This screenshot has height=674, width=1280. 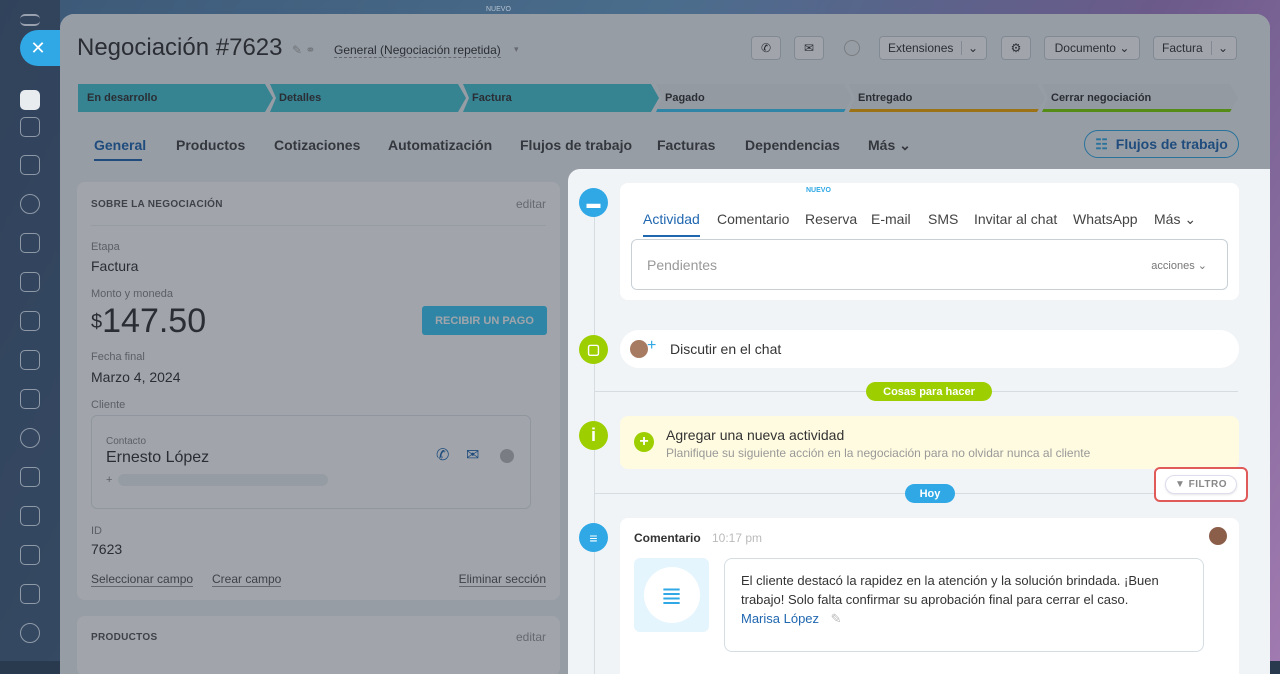 I want to click on invoice-button: Factura ⌄, so click(x=1195, y=48).